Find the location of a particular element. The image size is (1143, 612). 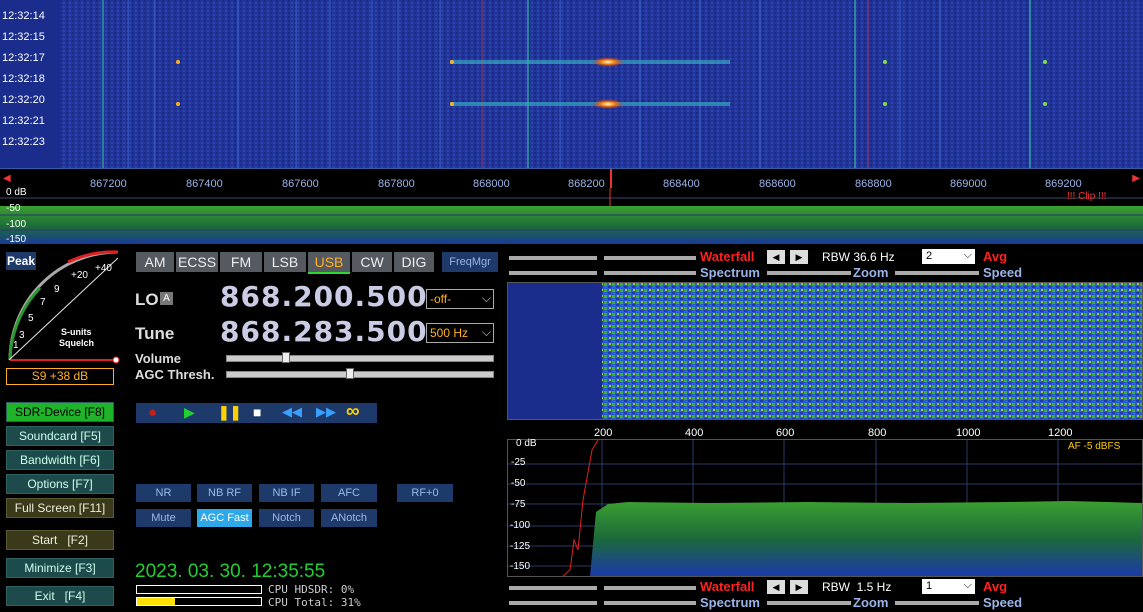

play-icon: ▶ is located at coordinates (189, 412).